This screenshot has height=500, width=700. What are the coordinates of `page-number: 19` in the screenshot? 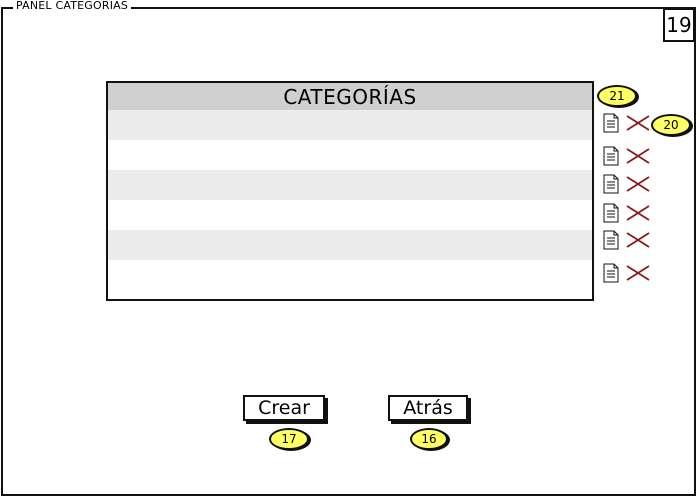 It's located at (679, 25).